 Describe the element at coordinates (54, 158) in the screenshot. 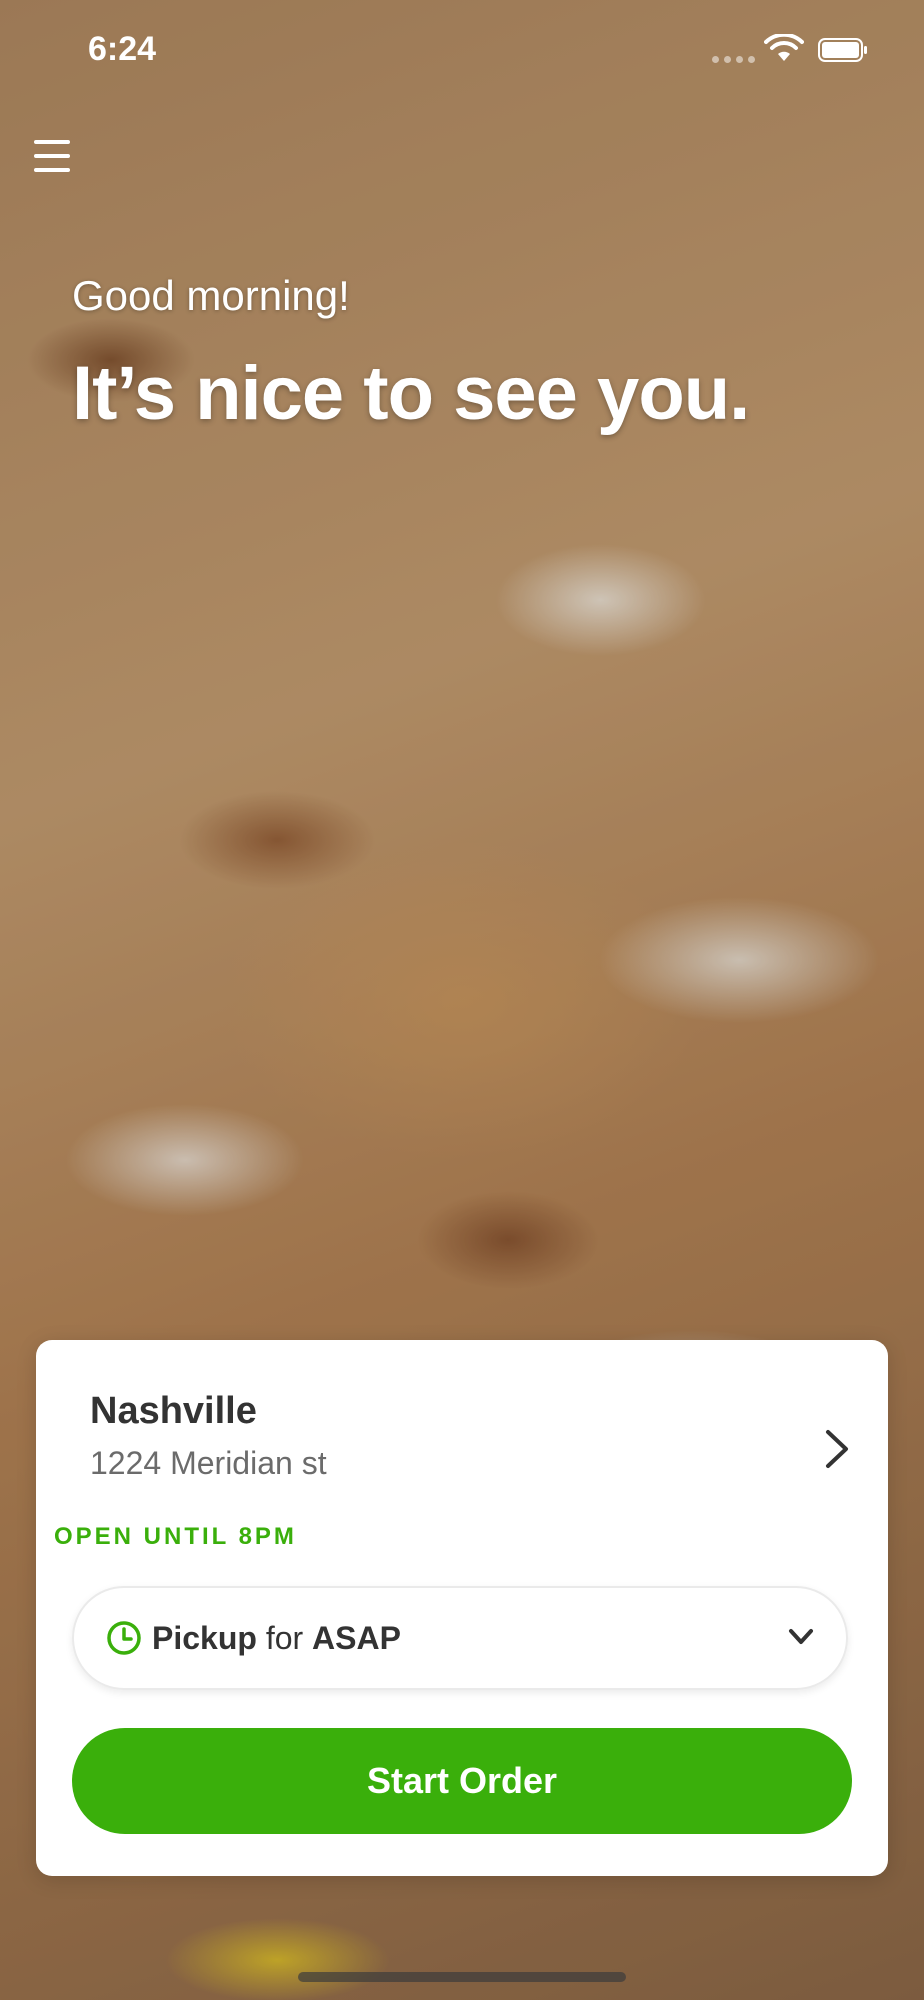

I see `hamburger-menu-icon` at that location.